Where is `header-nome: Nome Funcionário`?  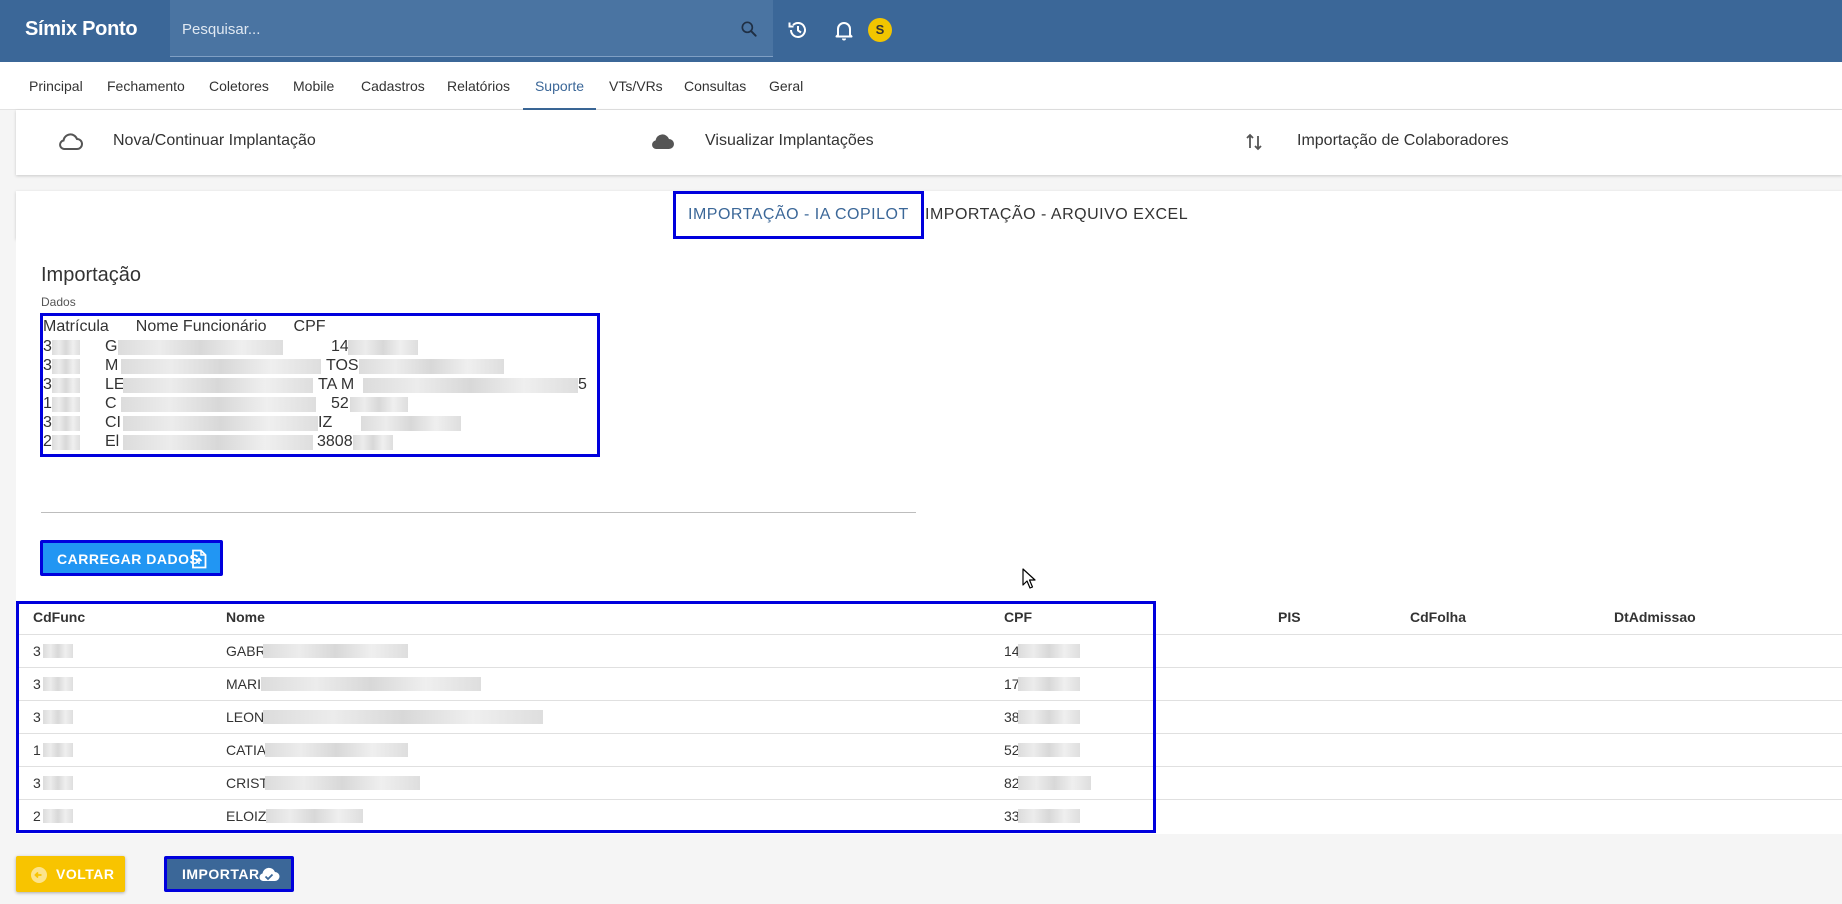 header-nome: Nome Funcionário is located at coordinates (201, 326).